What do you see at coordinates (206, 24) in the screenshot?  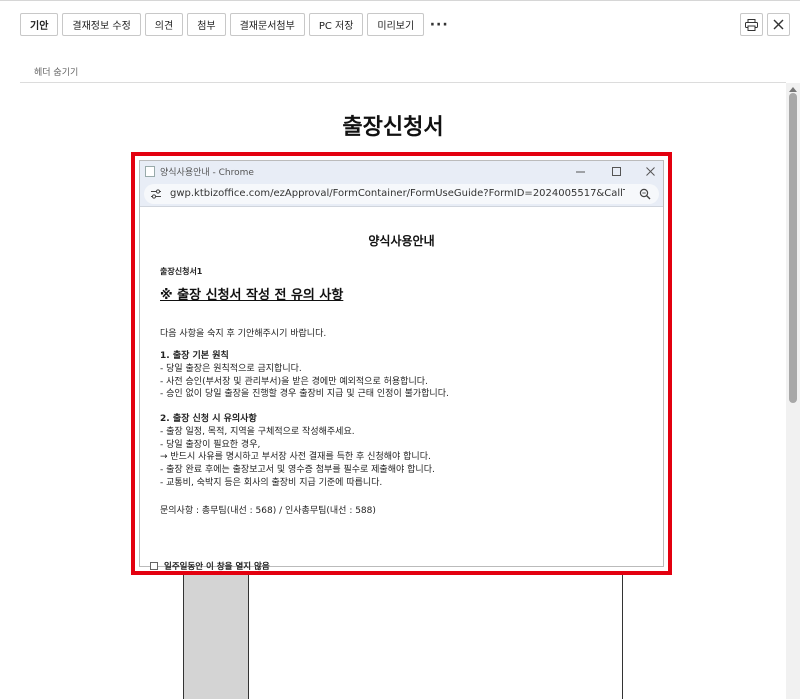 I see `attach-button: 첨부` at bounding box center [206, 24].